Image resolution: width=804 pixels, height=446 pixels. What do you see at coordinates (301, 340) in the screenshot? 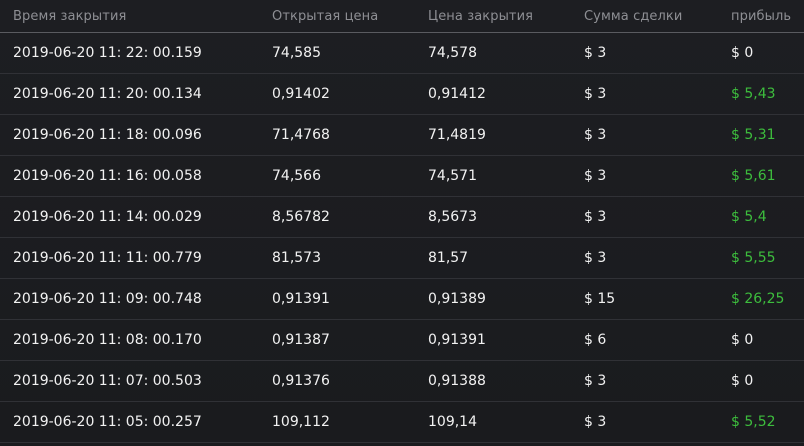
I see `open-price-cell: 0,91387` at bounding box center [301, 340].